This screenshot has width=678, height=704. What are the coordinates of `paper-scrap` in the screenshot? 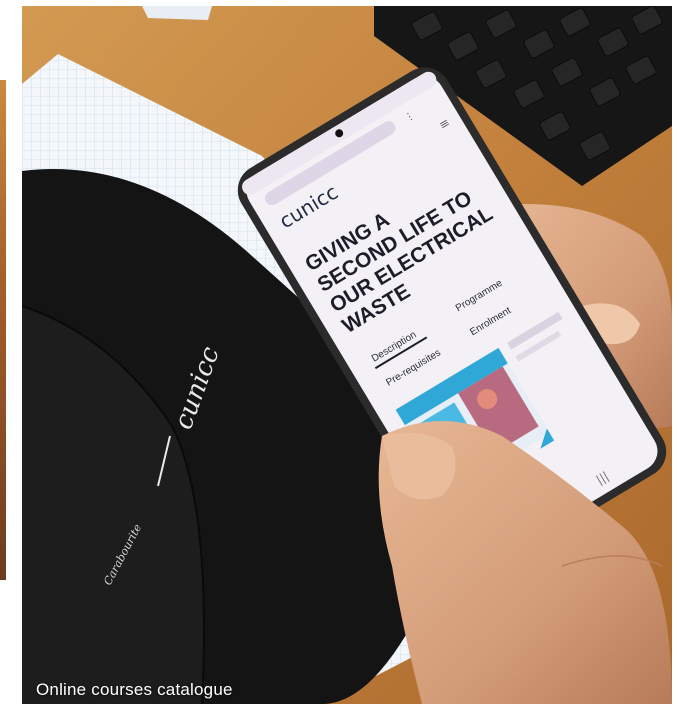 It's located at (177, 13).